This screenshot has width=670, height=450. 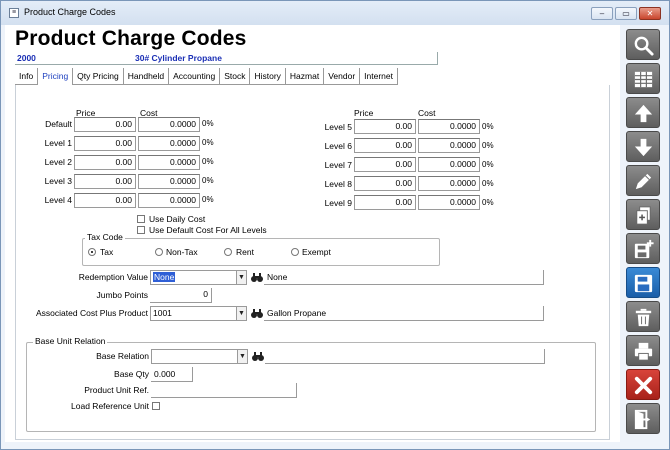 I want to click on cost-input-level-4: 0.0000, so click(x=169, y=200).